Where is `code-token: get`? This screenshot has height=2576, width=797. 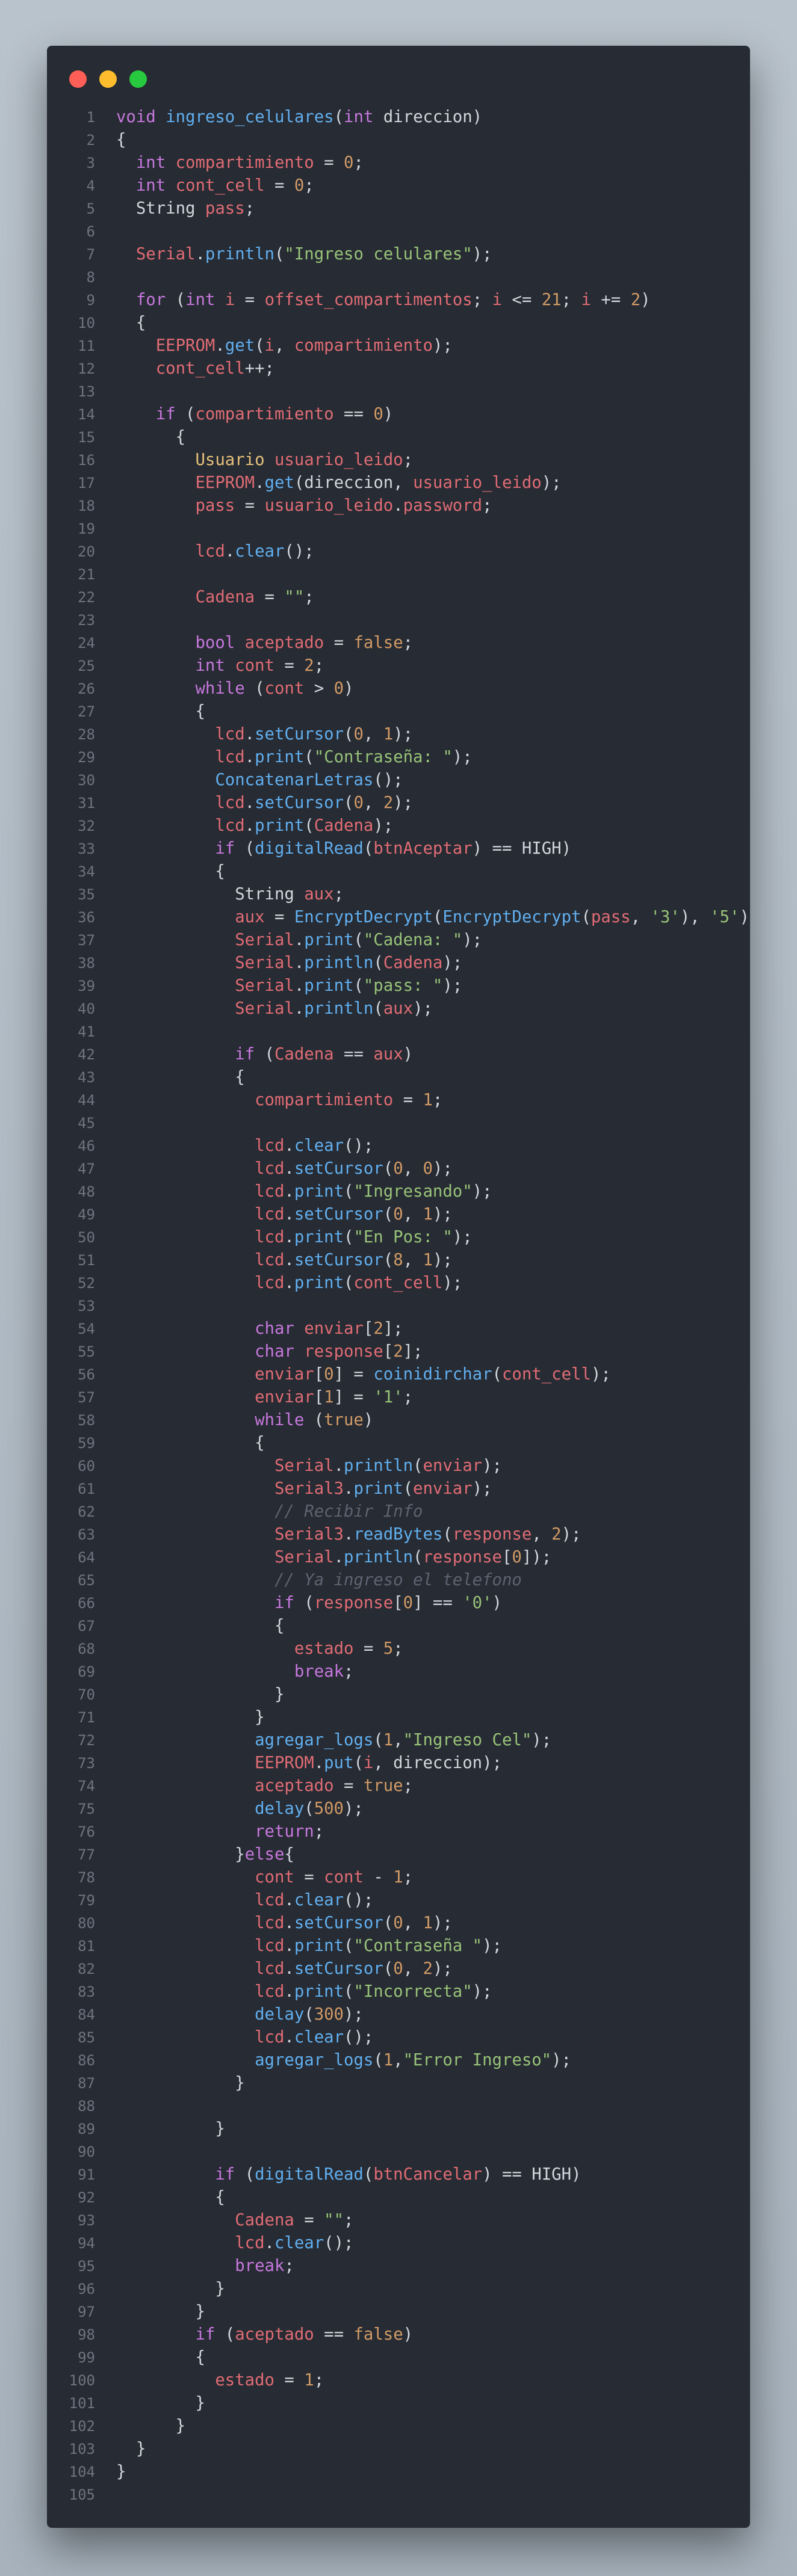
code-token: get is located at coordinates (240, 345).